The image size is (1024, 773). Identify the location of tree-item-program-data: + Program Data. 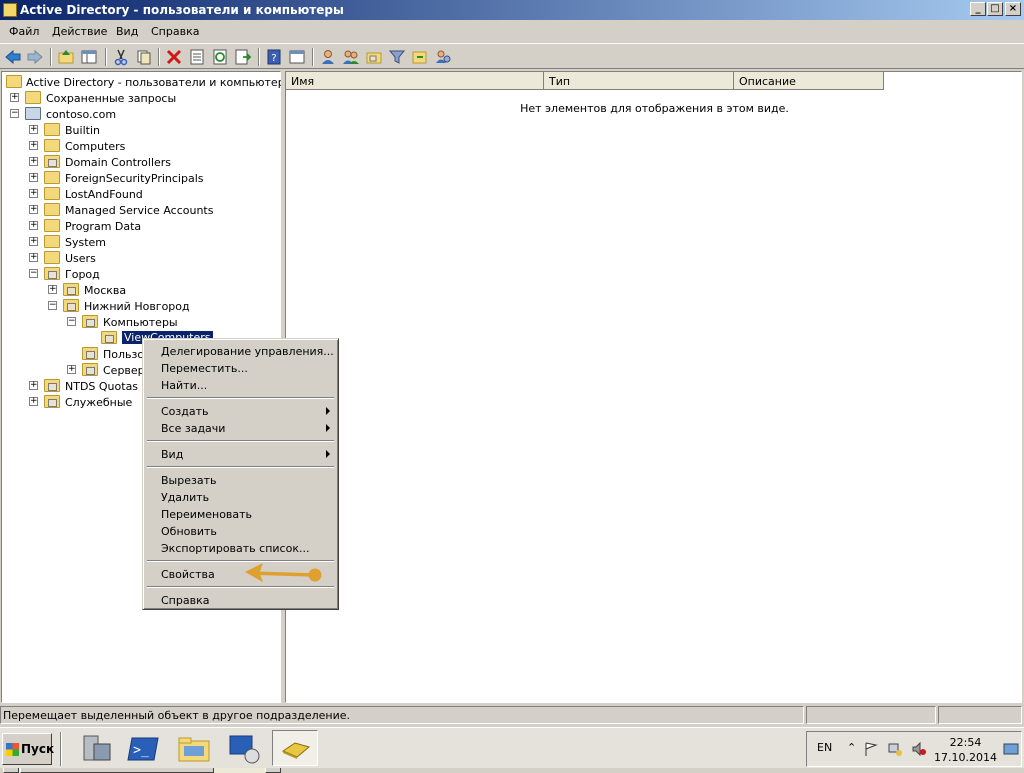
(141, 226).